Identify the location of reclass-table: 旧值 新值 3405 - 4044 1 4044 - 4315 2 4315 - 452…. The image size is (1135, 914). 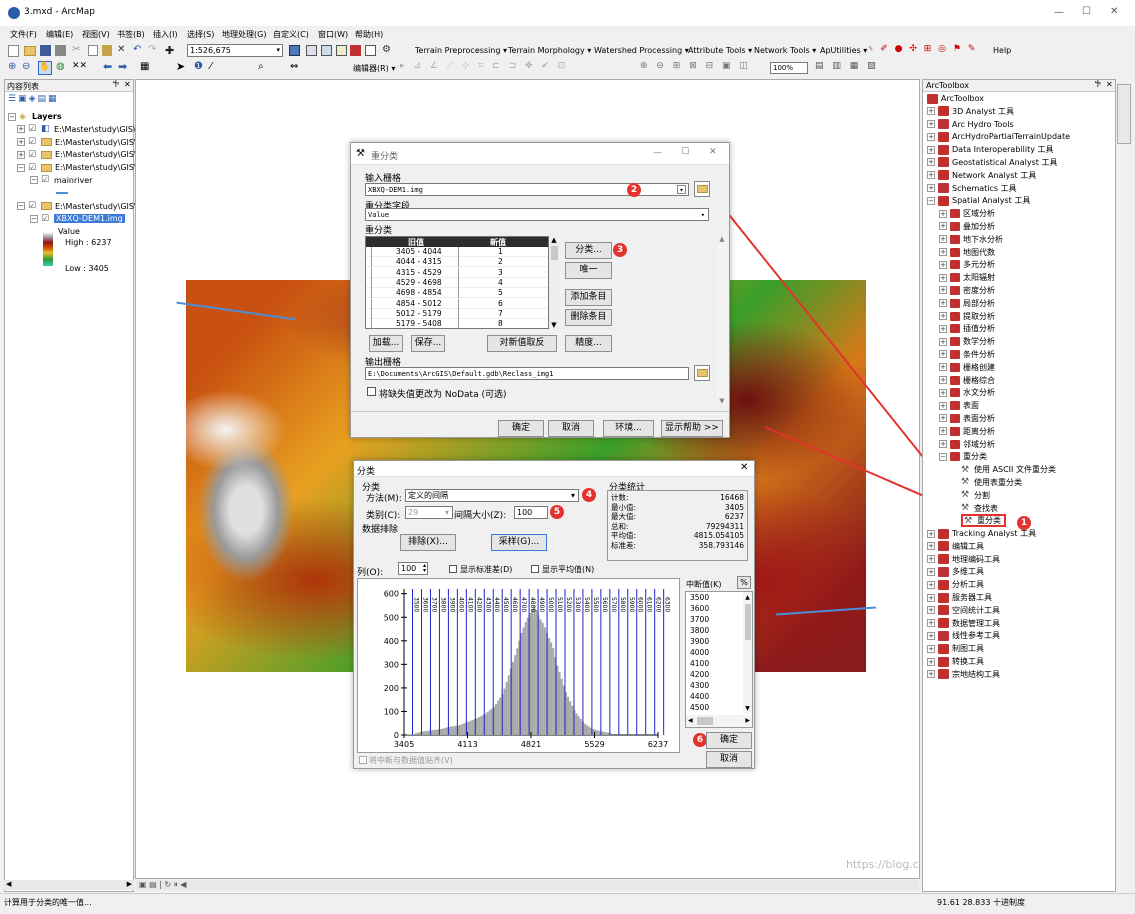
(457, 282).